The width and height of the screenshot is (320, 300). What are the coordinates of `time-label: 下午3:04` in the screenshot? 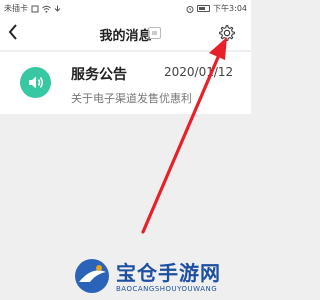 It's located at (230, 8).